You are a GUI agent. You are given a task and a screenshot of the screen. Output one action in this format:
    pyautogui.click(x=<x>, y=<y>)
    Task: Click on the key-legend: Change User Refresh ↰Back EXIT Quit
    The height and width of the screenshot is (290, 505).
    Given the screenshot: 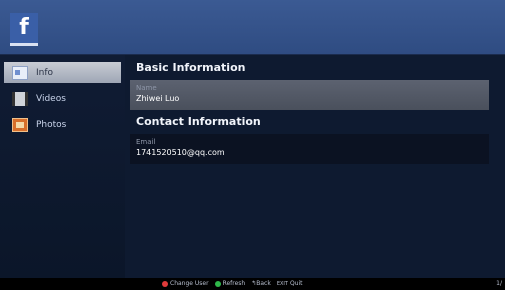 What is the action you would take?
    pyautogui.click(x=232, y=284)
    